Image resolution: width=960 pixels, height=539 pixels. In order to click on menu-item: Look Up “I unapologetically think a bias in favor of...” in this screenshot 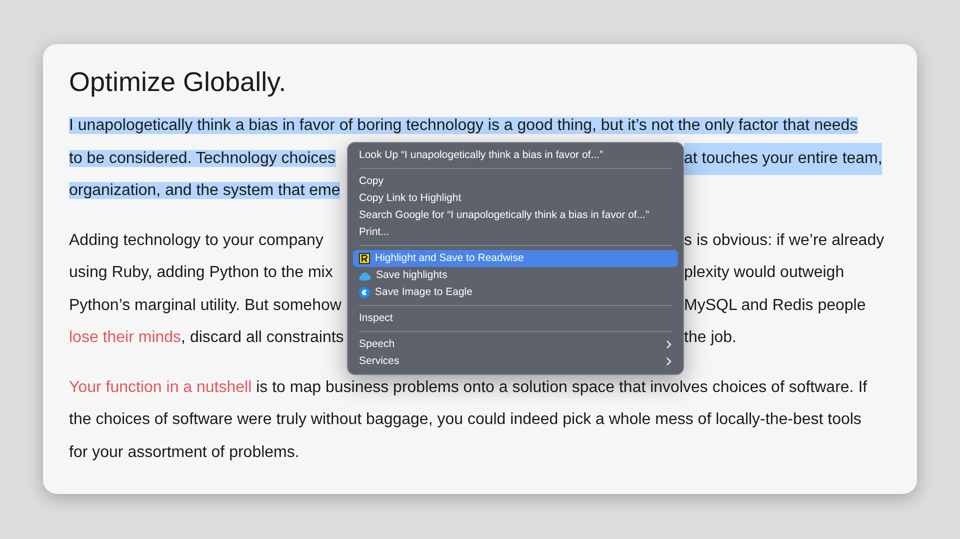, I will do `click(515, 155)`.